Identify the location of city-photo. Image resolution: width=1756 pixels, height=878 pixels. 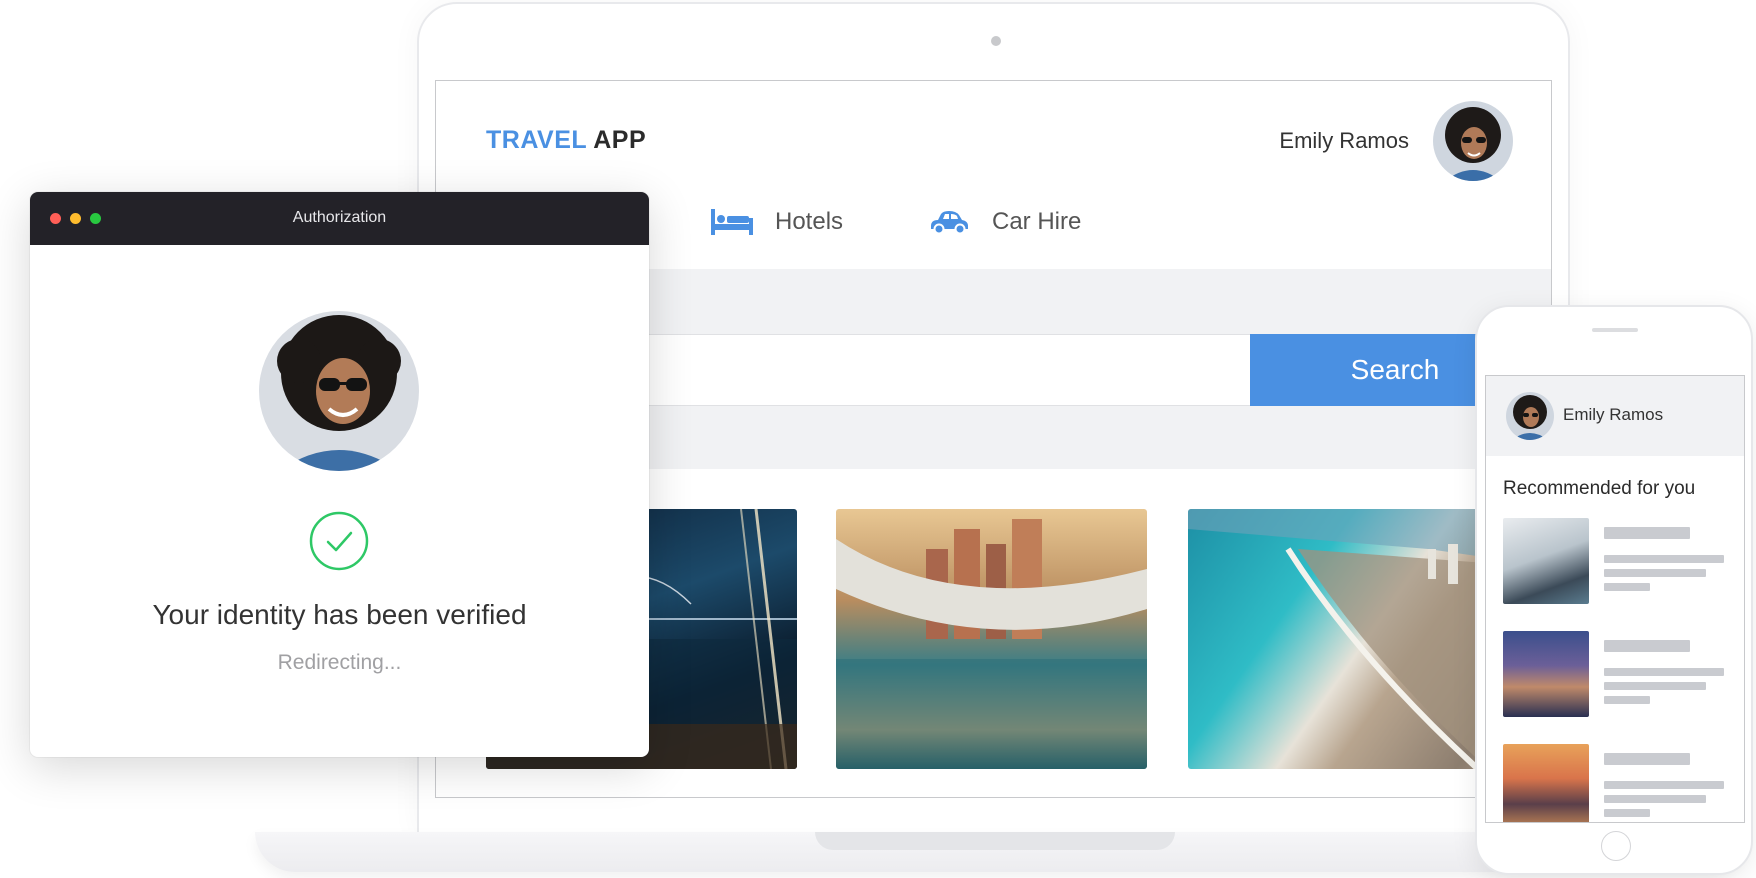
(991, 644).